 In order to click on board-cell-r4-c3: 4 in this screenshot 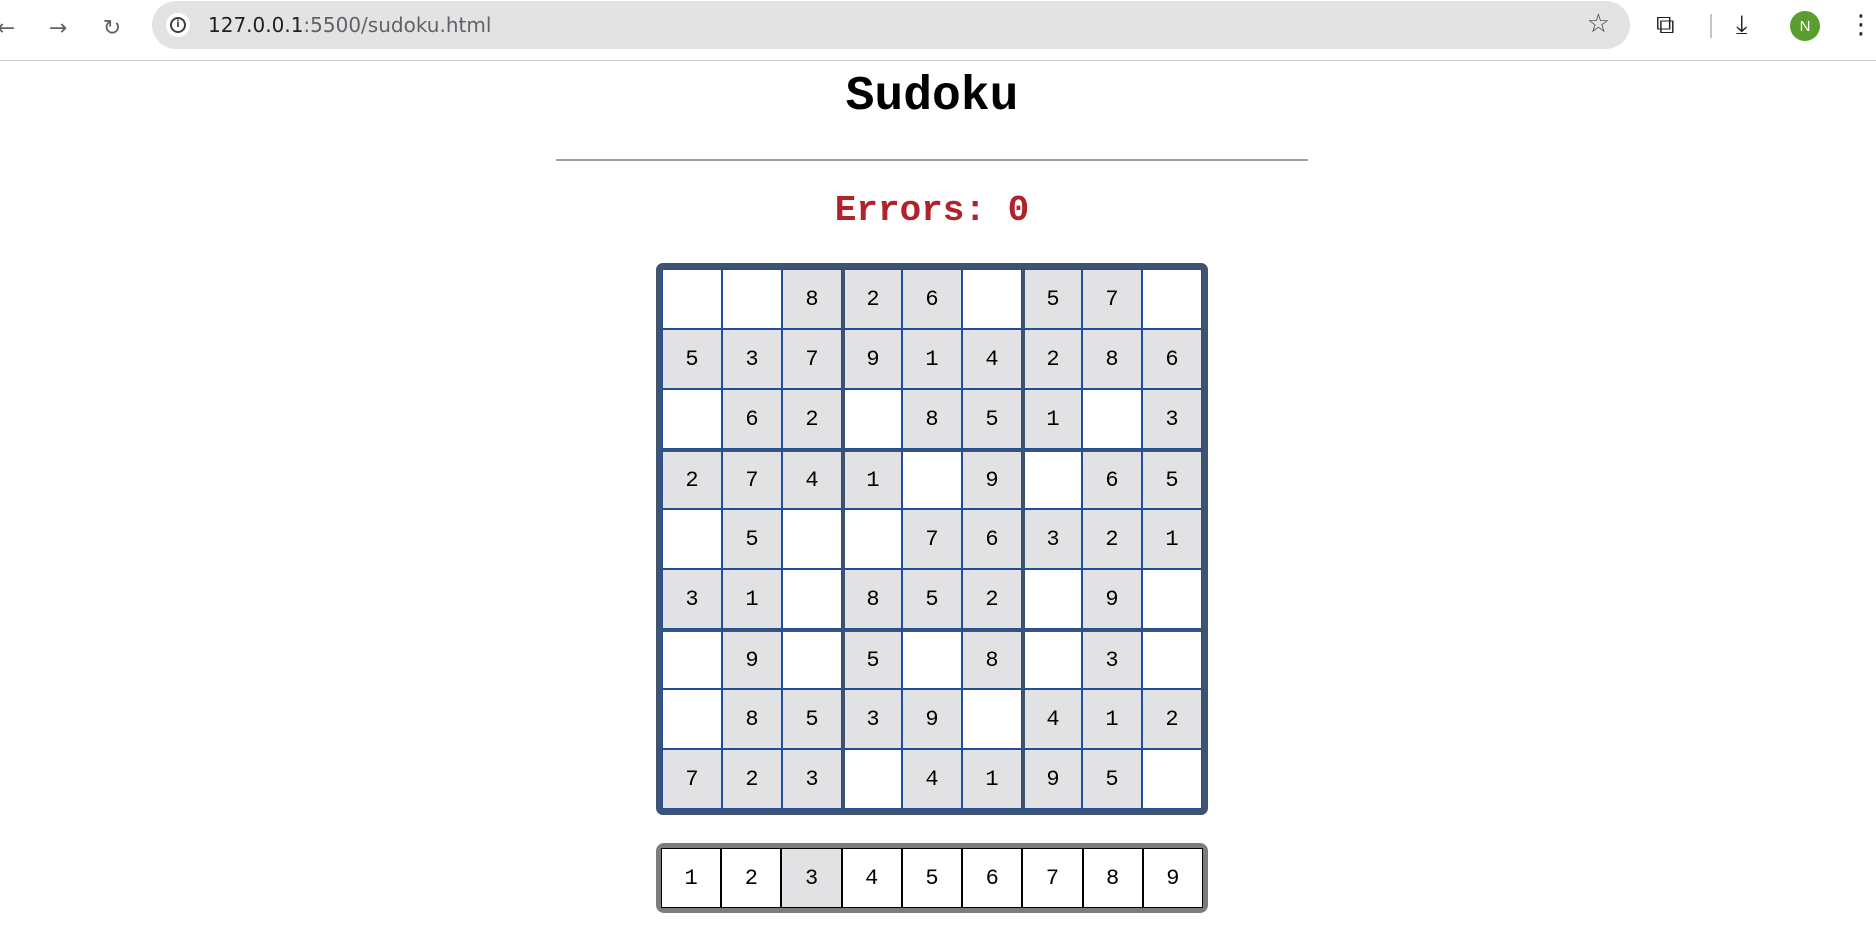, I will do `click(812, 479)`.